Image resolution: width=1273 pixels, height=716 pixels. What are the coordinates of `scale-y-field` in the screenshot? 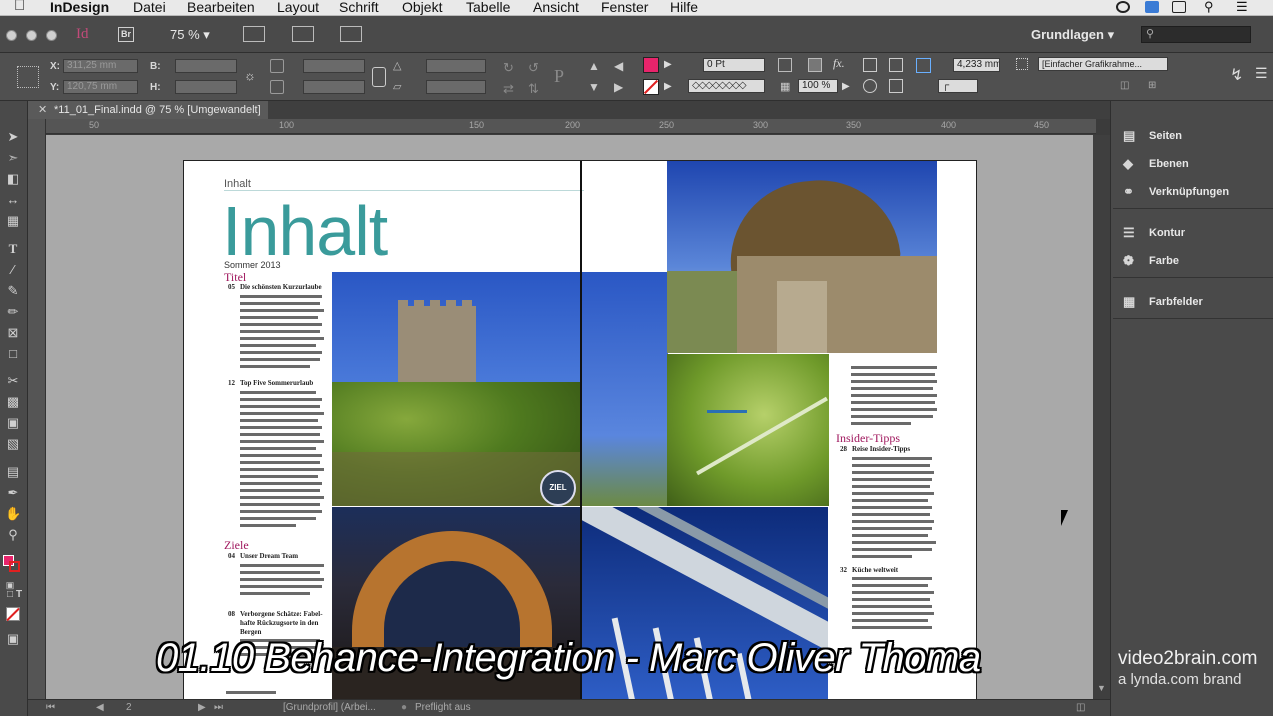 It's located at (334, 87).